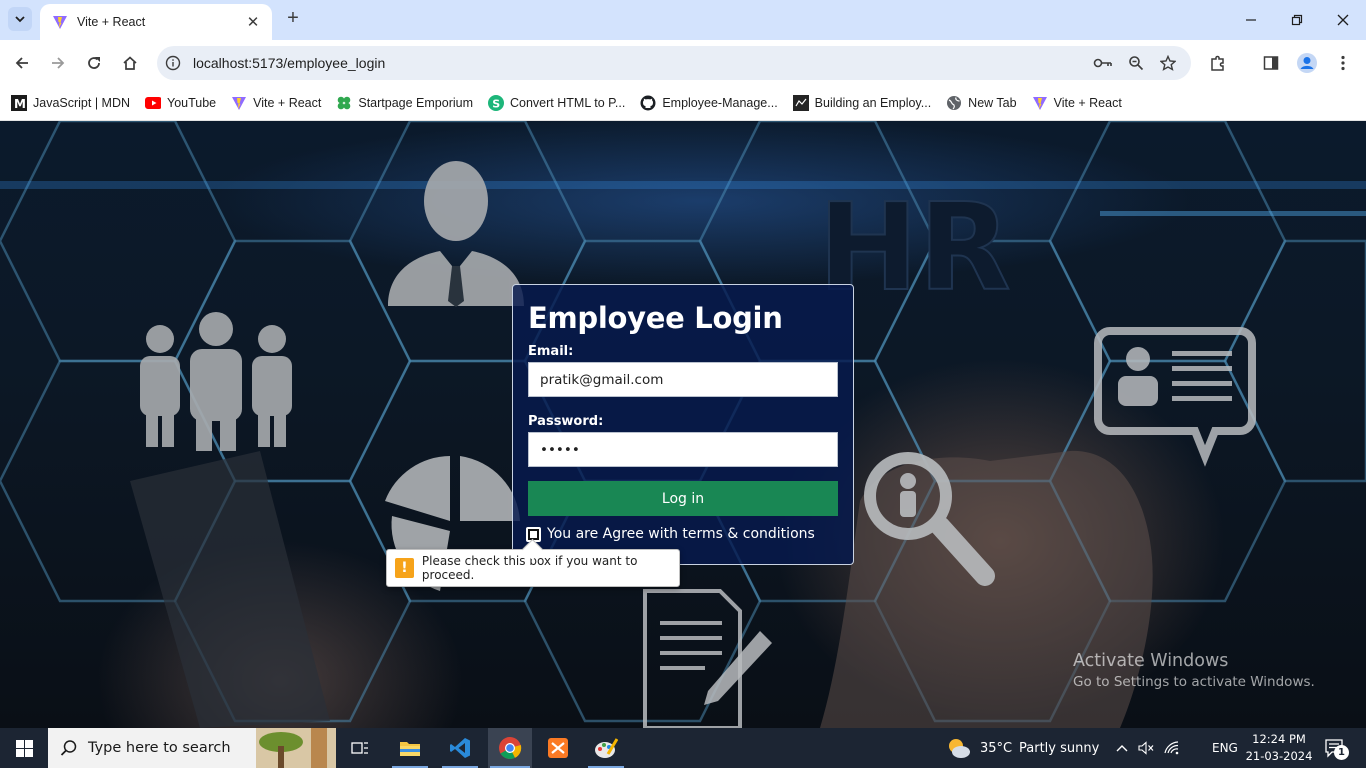  What do you see at coordinates (1040, 103) in the screenshot?
I see `vite-icon` at bounding box center [1040, 103].